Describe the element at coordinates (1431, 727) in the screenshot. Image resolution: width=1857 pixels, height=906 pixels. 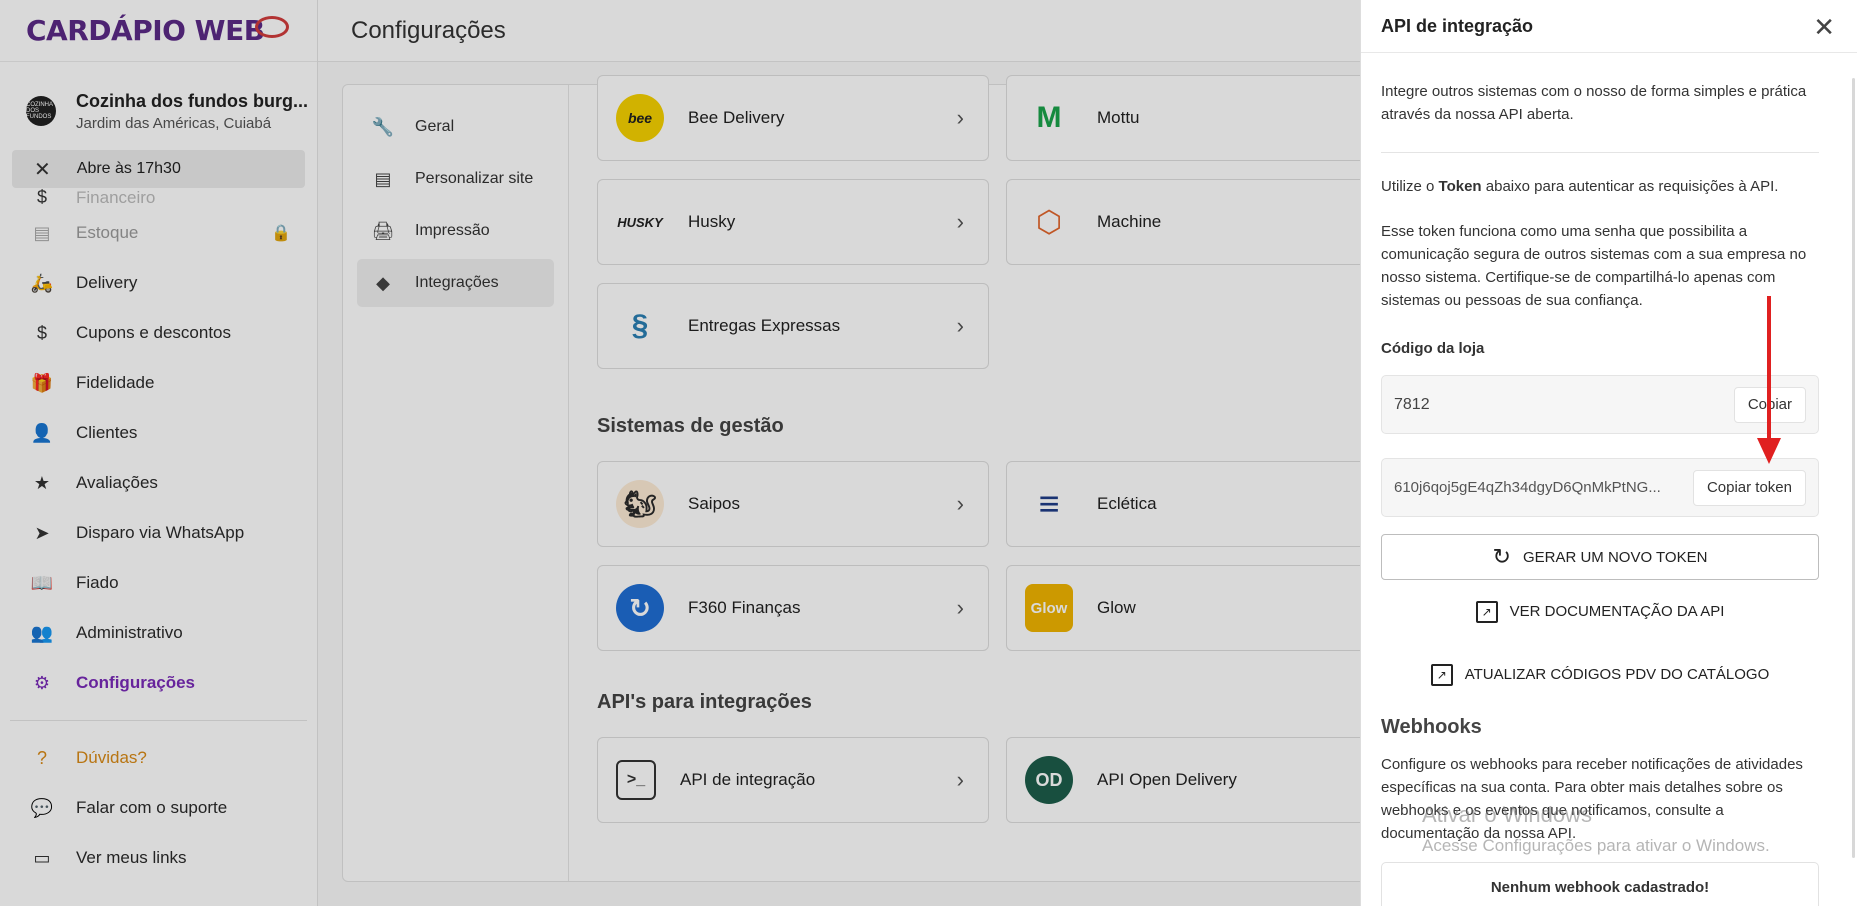
I see `webhooks-title: Webhooks` at that location.